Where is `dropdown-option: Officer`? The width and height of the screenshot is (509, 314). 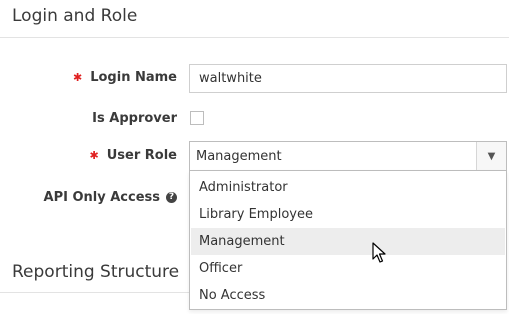 dropdown-option: Officer is located at coordinates (348, 268).